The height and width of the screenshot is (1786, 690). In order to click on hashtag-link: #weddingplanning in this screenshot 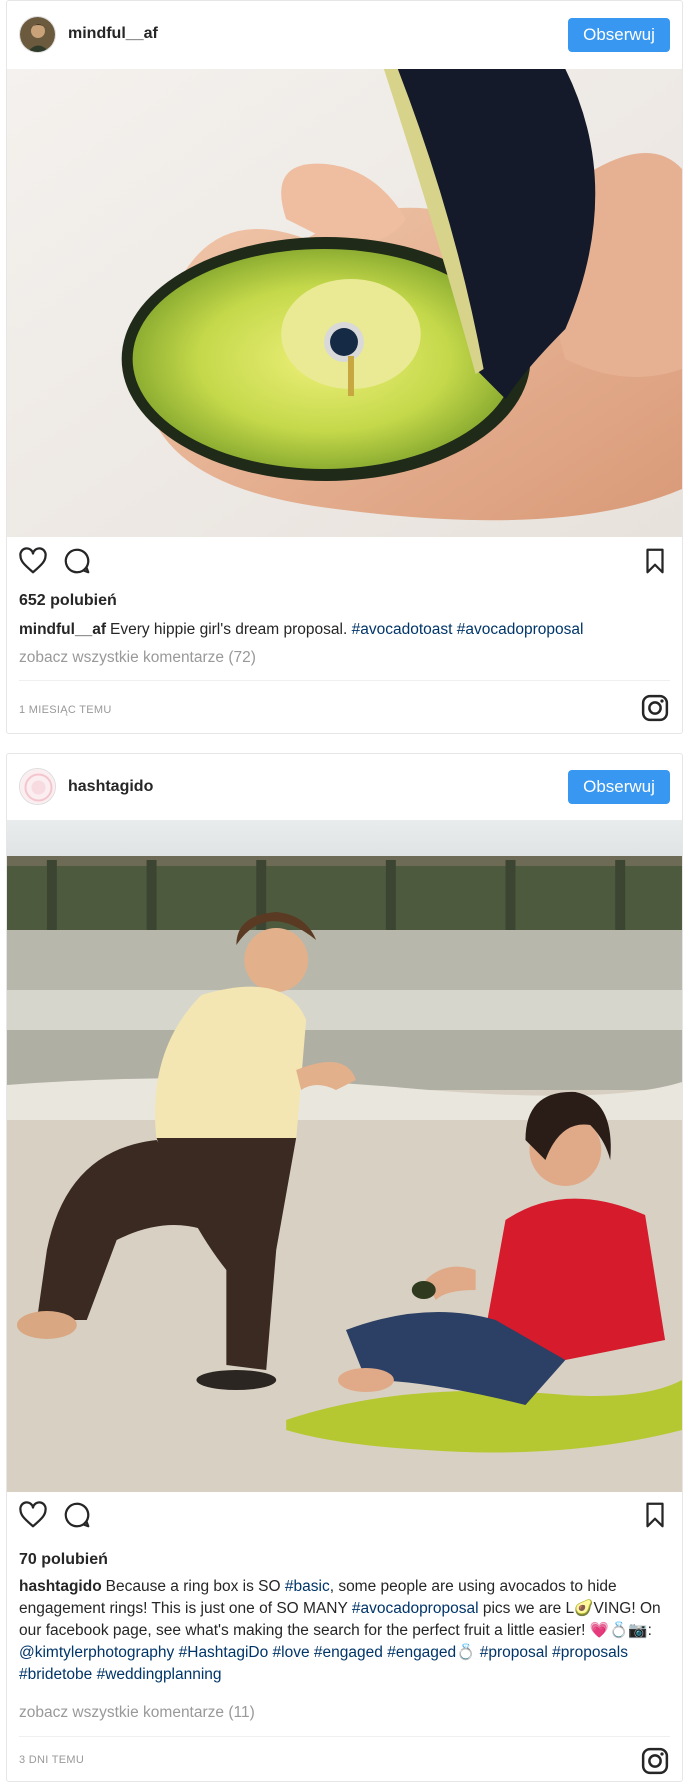, I will do `click(159, 1674)`.